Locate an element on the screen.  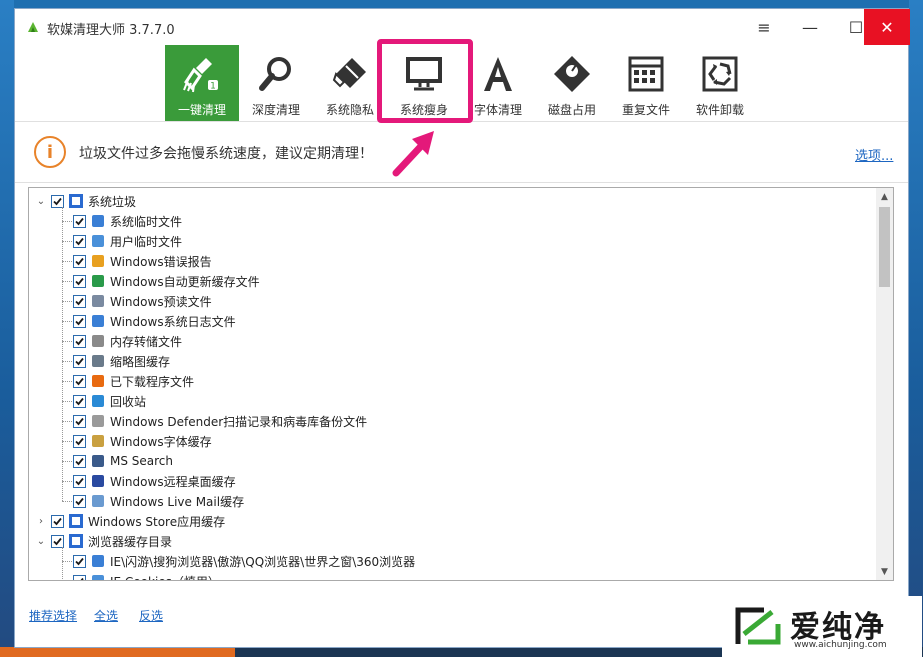
tool-label: 一键清理 is located at coordinates (201, 110).